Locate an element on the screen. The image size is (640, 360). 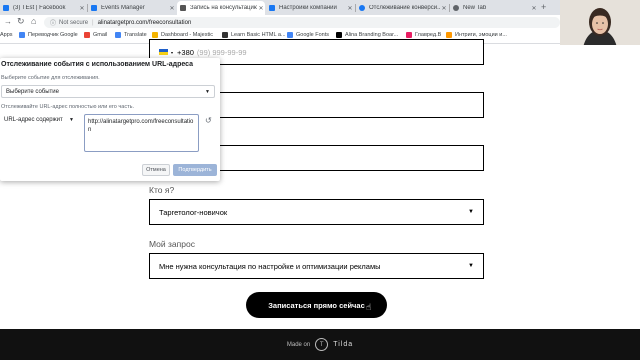
confirm-button: Подтвердить is located at coordinates (195, 170).